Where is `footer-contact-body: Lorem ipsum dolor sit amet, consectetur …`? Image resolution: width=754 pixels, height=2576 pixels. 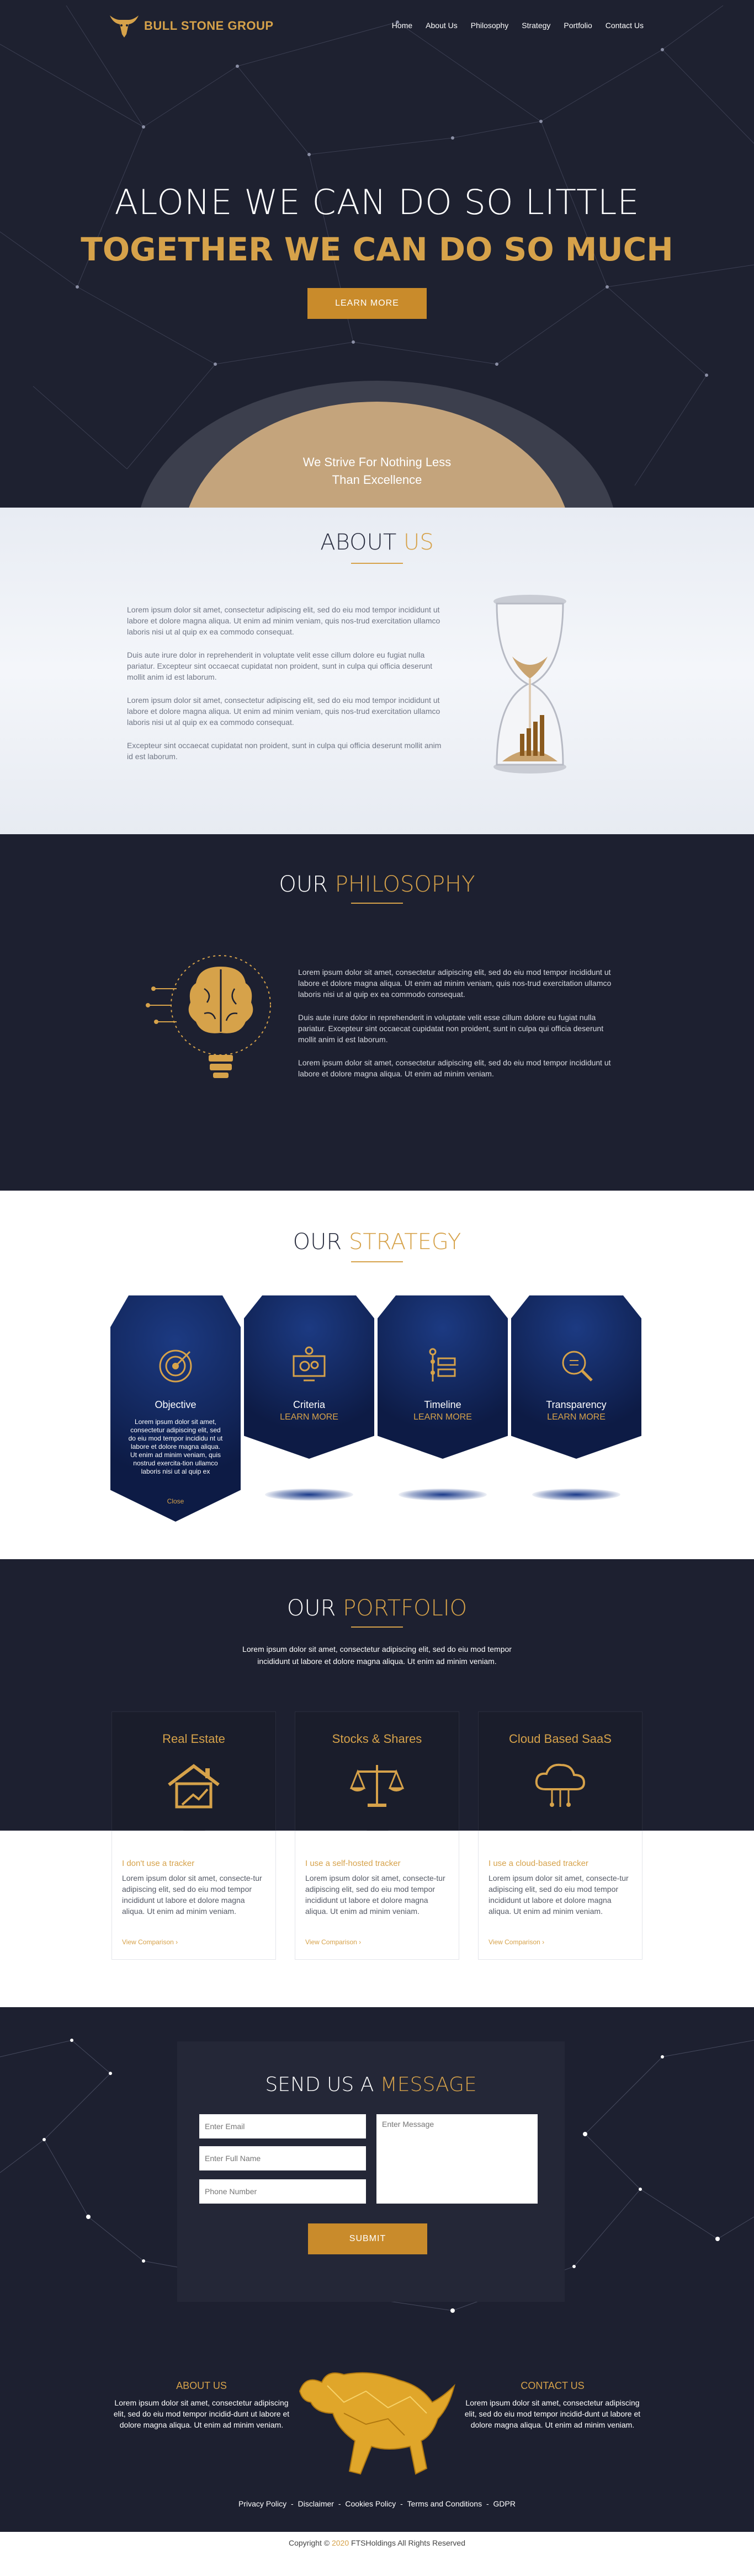
footer-contact-body: Lorem ipsum dolor sit amet, consectetur … is located at coordinates (552, 2413).